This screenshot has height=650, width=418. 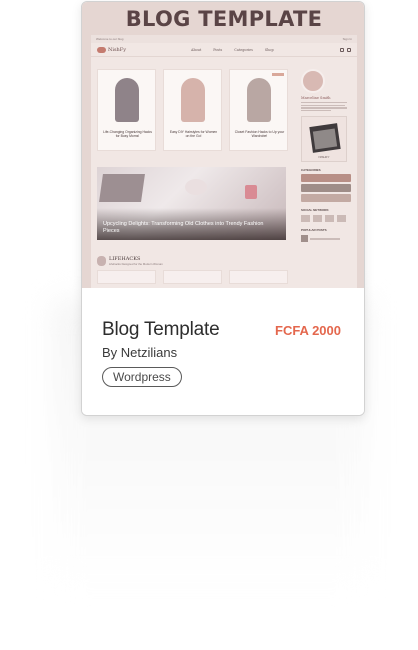 I want to click on sidebar-categories-heading: CATEGORIES, so click(x=311, y=170).